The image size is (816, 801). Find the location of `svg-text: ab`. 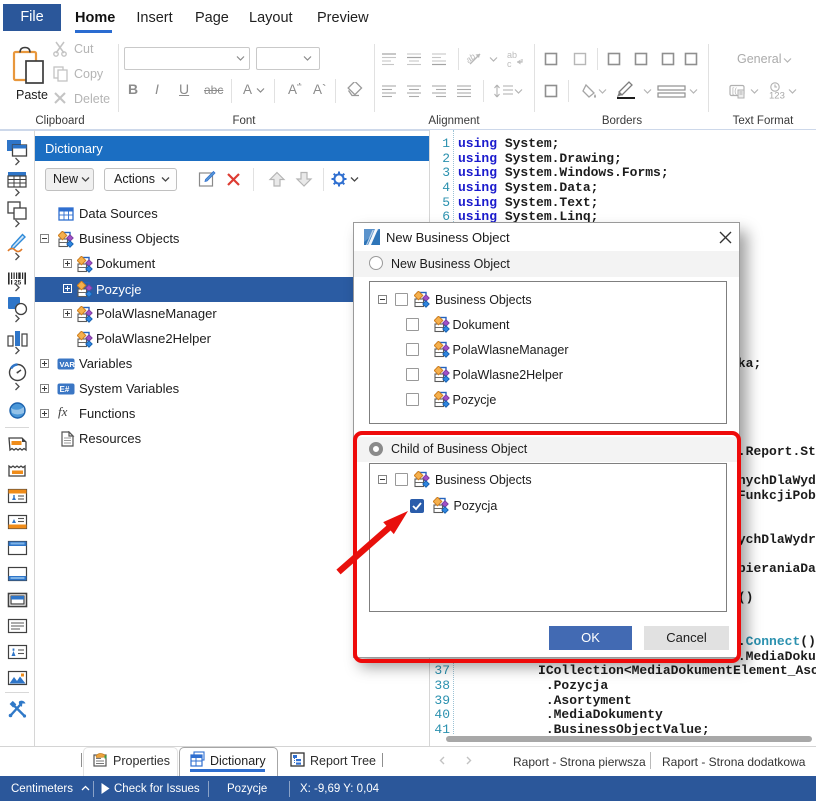

svg-text: ab is located at coordinates (471, 58).